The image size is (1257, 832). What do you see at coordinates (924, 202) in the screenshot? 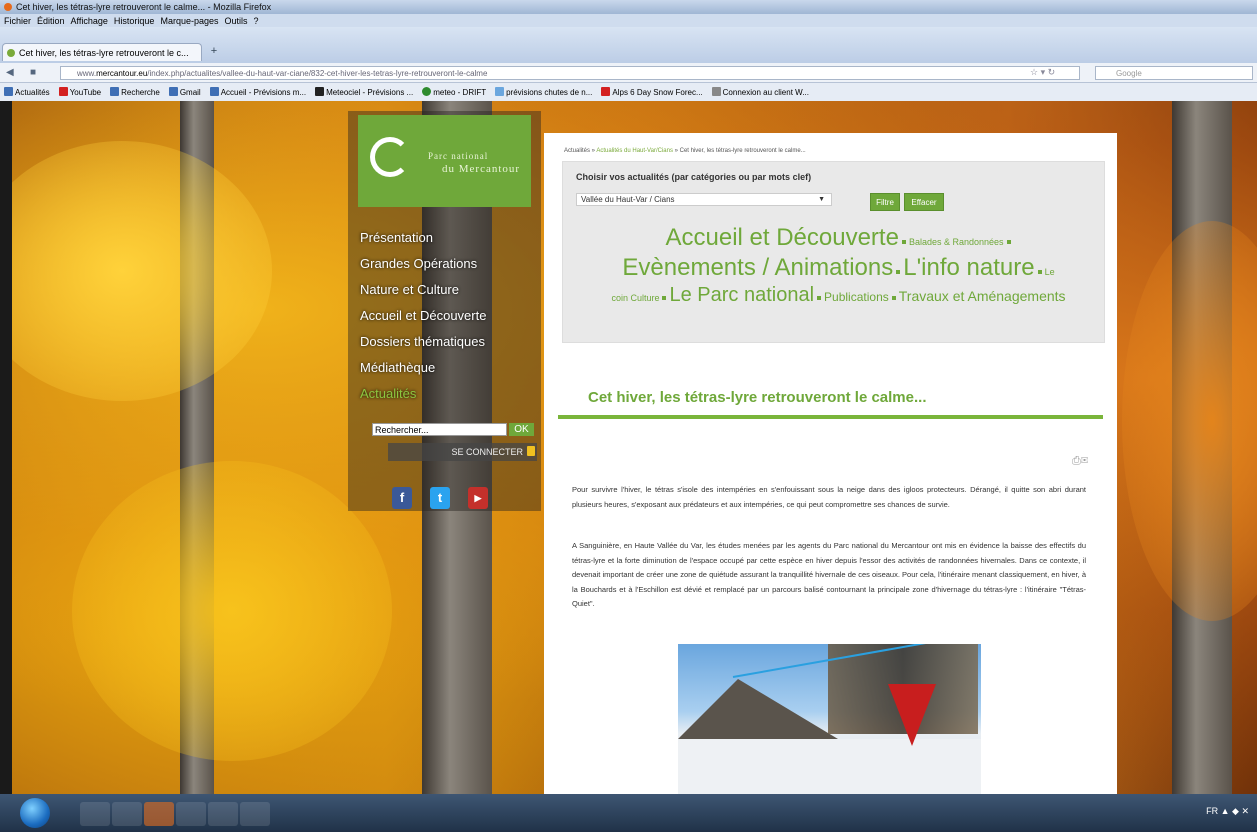
I see `clear-button: Effacer` at bounding box center [924, 202].